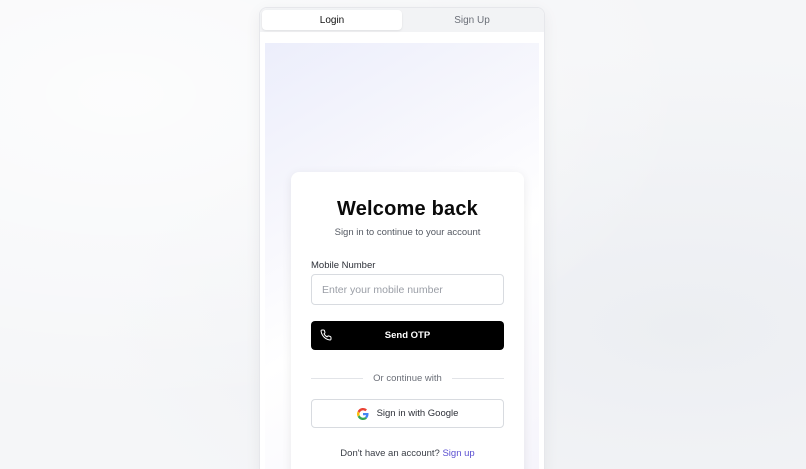 The image size is (806, 469). What do you see at coordinates (407, 232) in the screenshot?
I see `page-subtitle: Sign in to continue to your account` at bounding box center [407, 232].